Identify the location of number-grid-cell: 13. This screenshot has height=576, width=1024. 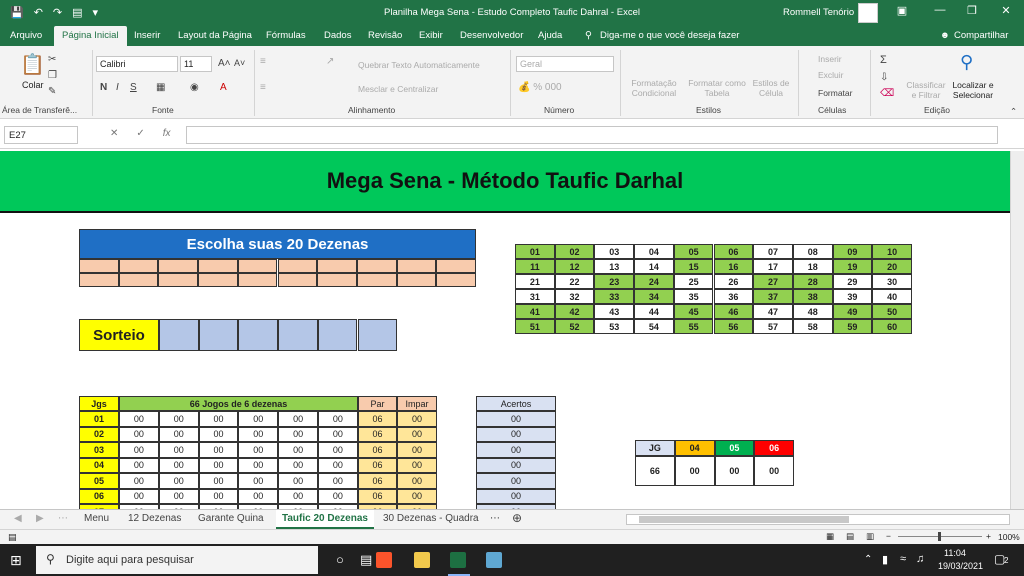
(614, 266).